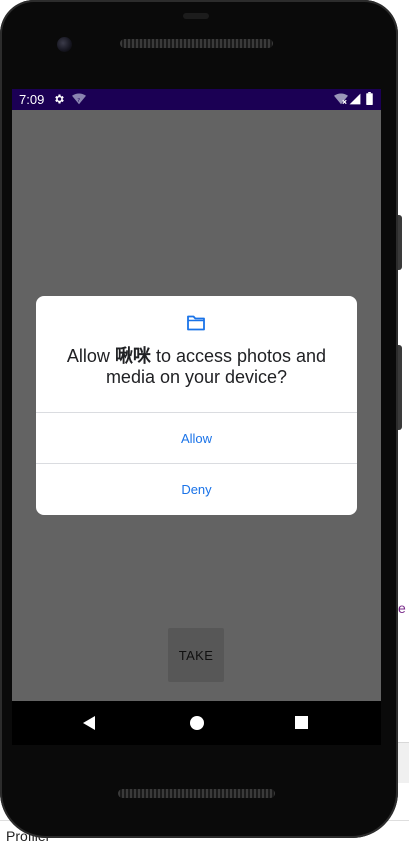 The height and width of the screenshot is (844, 409). I want to click on front-camera, so click(64, 44).